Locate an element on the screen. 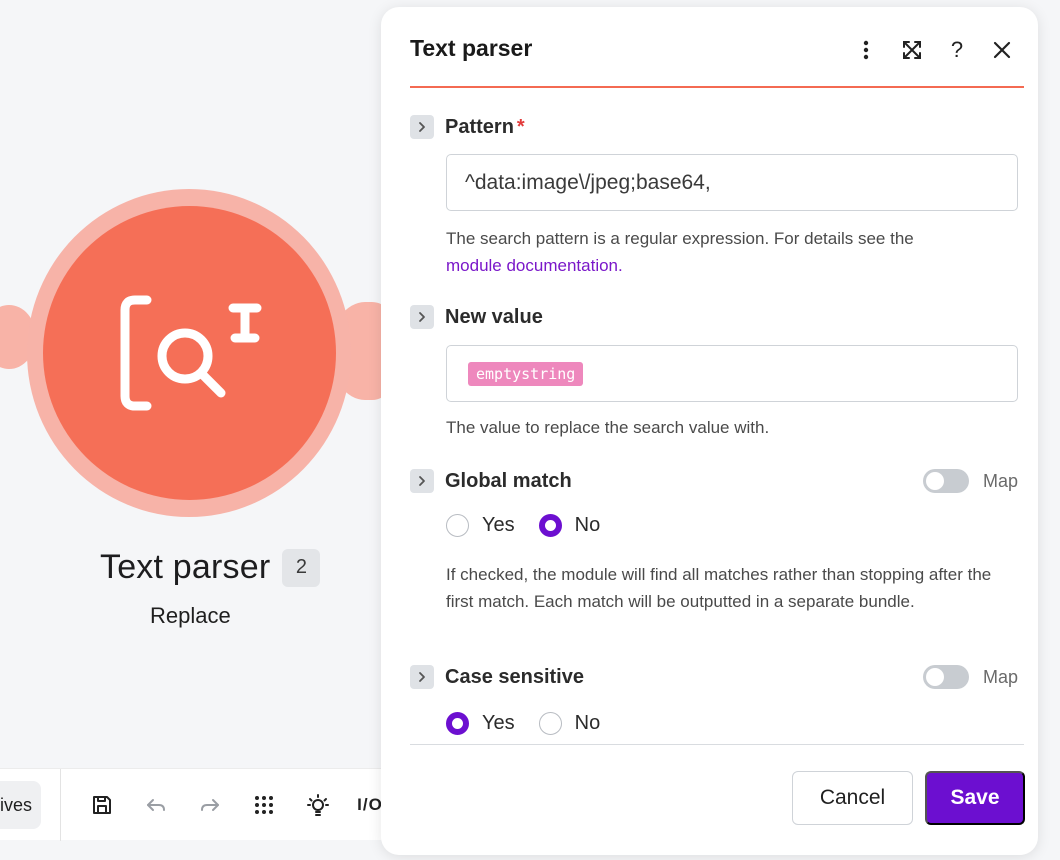 The height and width of the screenshot is (860, 1060). cancel-button: Cancel is located at coordinates (852, 798).